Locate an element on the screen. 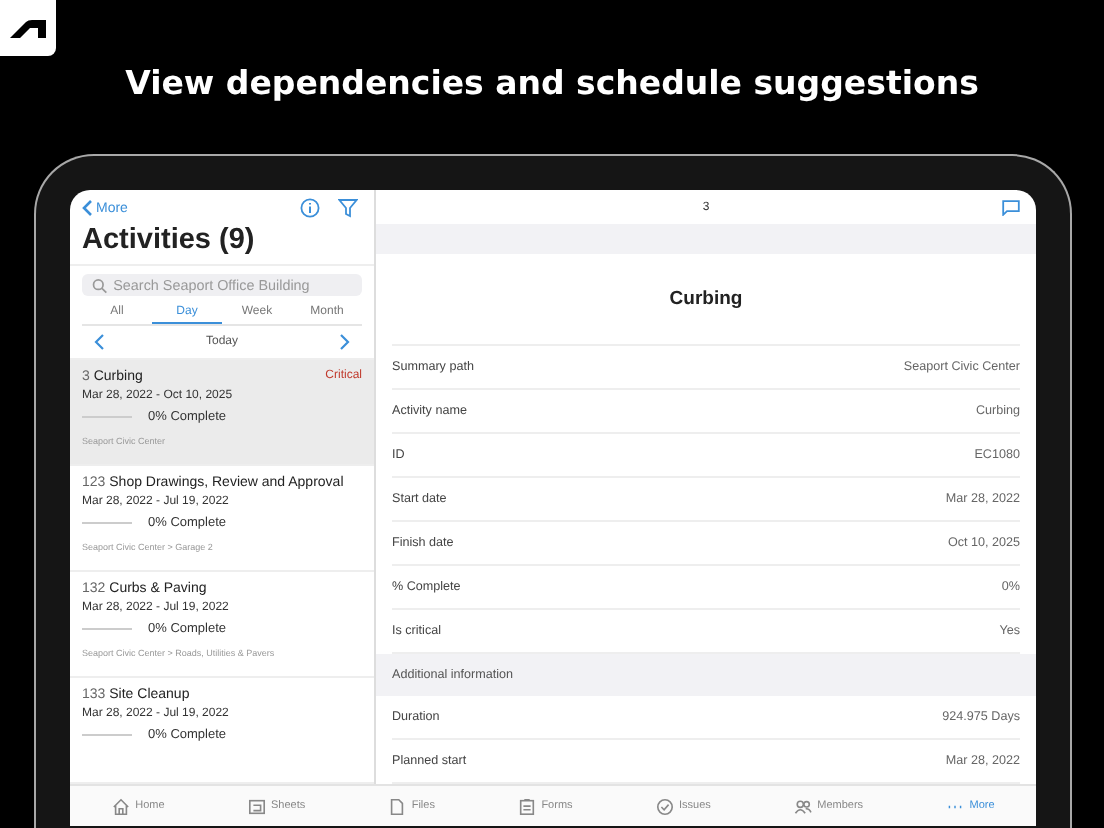 The height and width of the screenshot is (828, 1104). next-chevron-icon is located at coordinates (344, 342).